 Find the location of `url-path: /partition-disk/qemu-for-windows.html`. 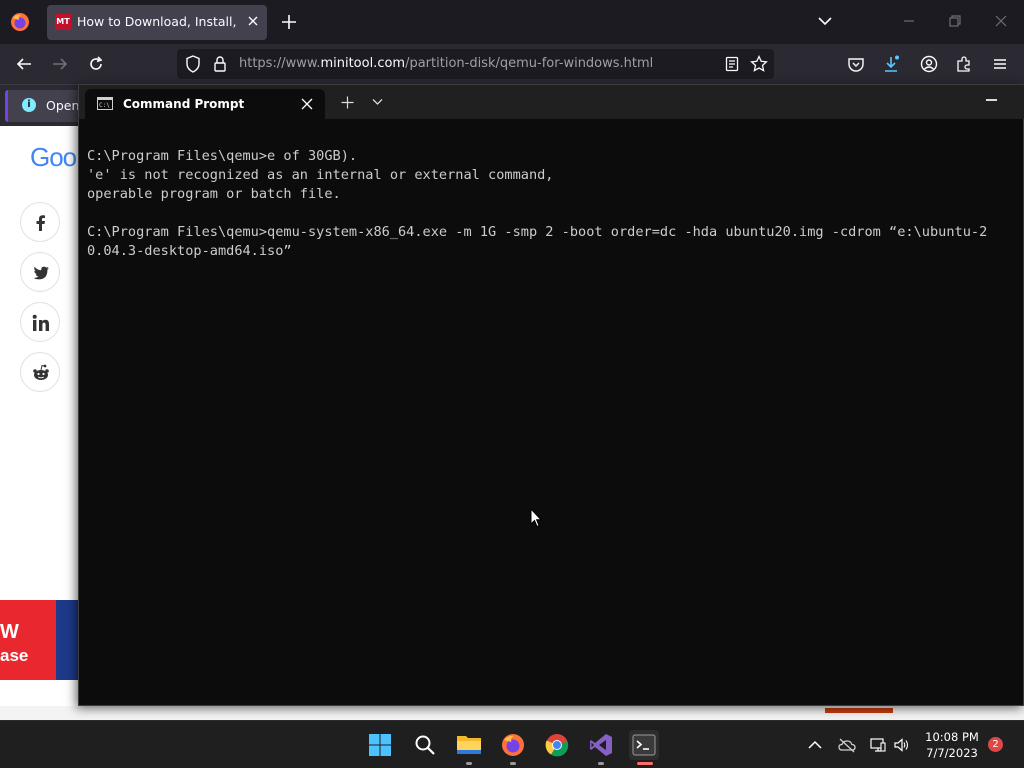

url-path: /partition-disk/qemu-for-windows.html is located at coordinates (529, 63).